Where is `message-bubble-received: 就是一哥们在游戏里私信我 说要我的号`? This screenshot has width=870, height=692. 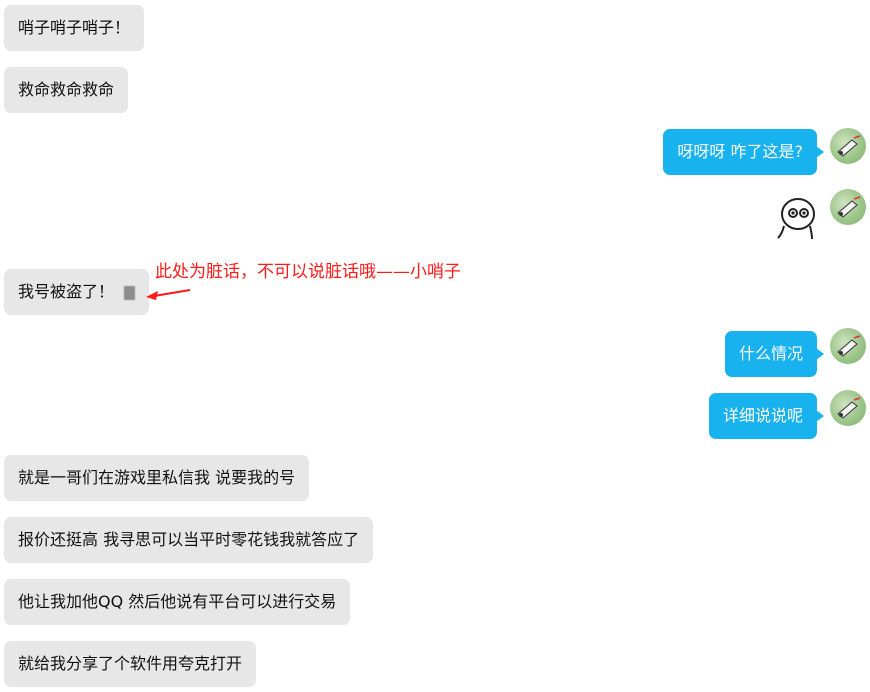
message-bubble-received: 就是一哥们在游戏里私信我 说要我的号 is located at coordinates (157, 478).